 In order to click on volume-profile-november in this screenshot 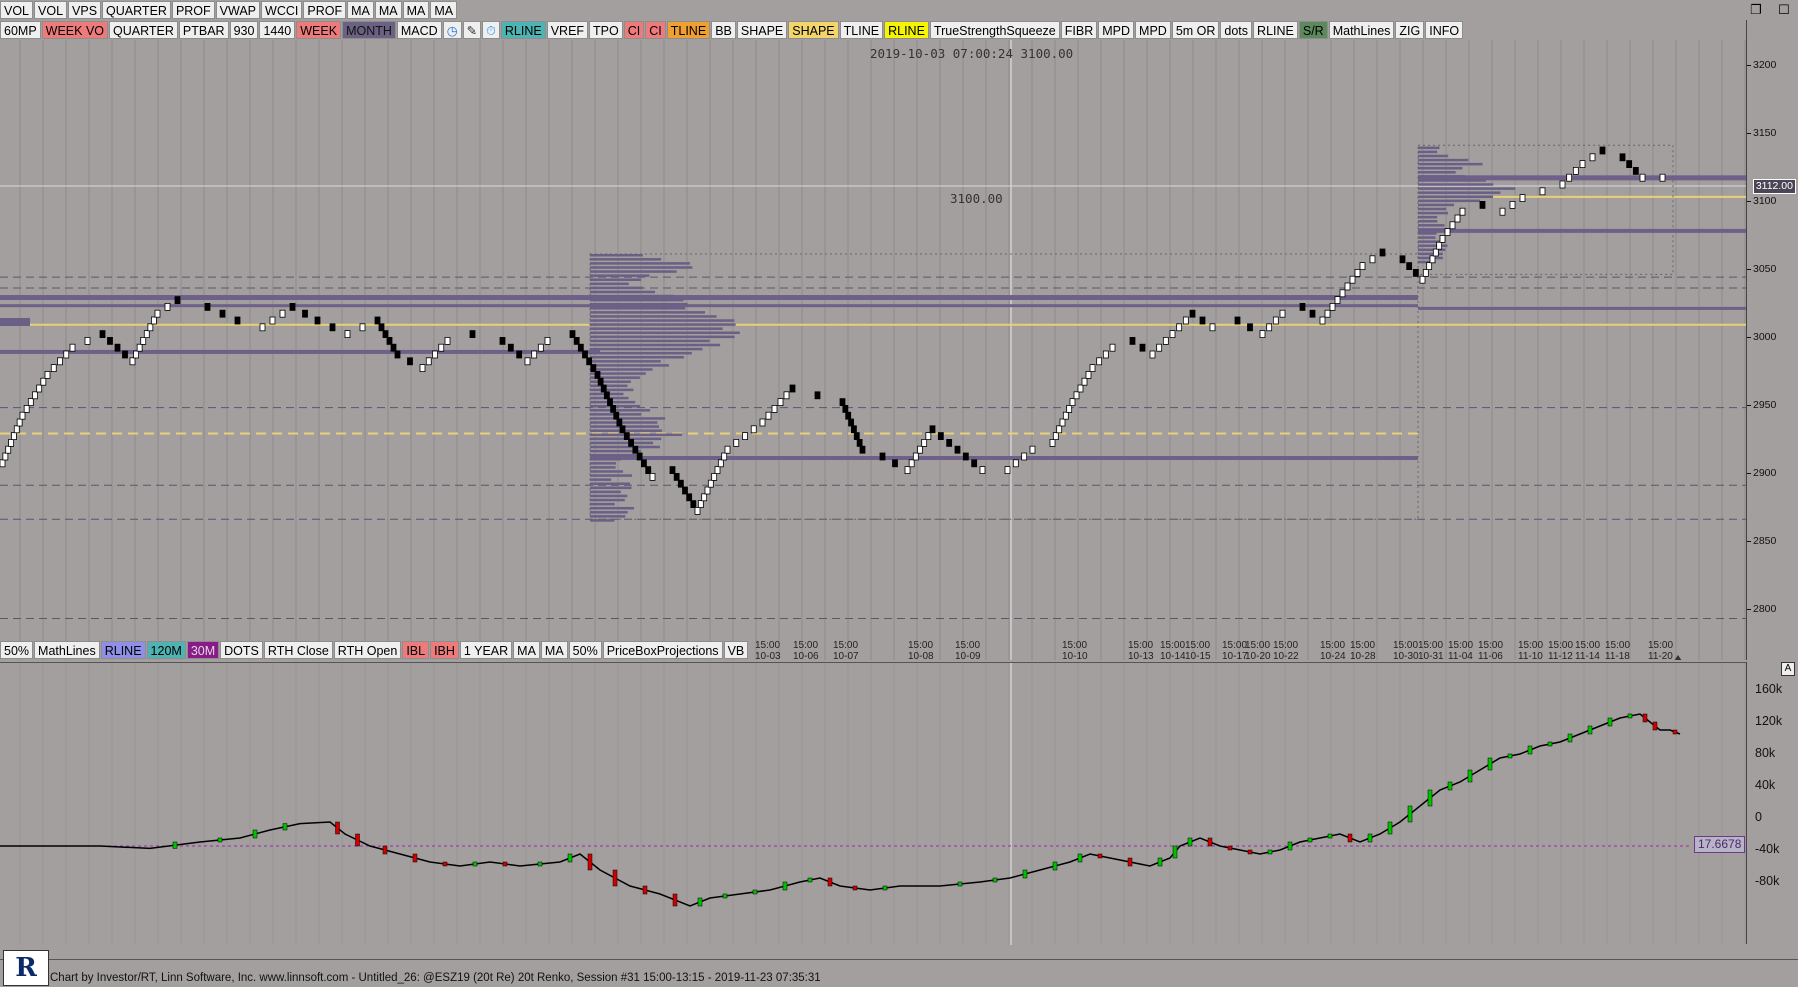, I will do `click(1466, 205)`.